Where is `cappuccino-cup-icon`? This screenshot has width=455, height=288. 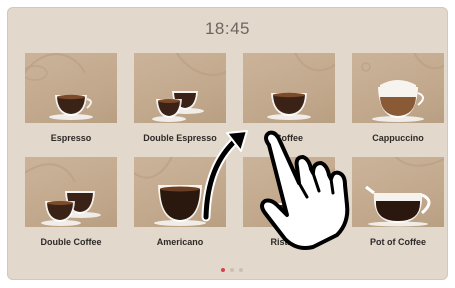 cappuccino-cup-icon is located at coordinates (398, 101).